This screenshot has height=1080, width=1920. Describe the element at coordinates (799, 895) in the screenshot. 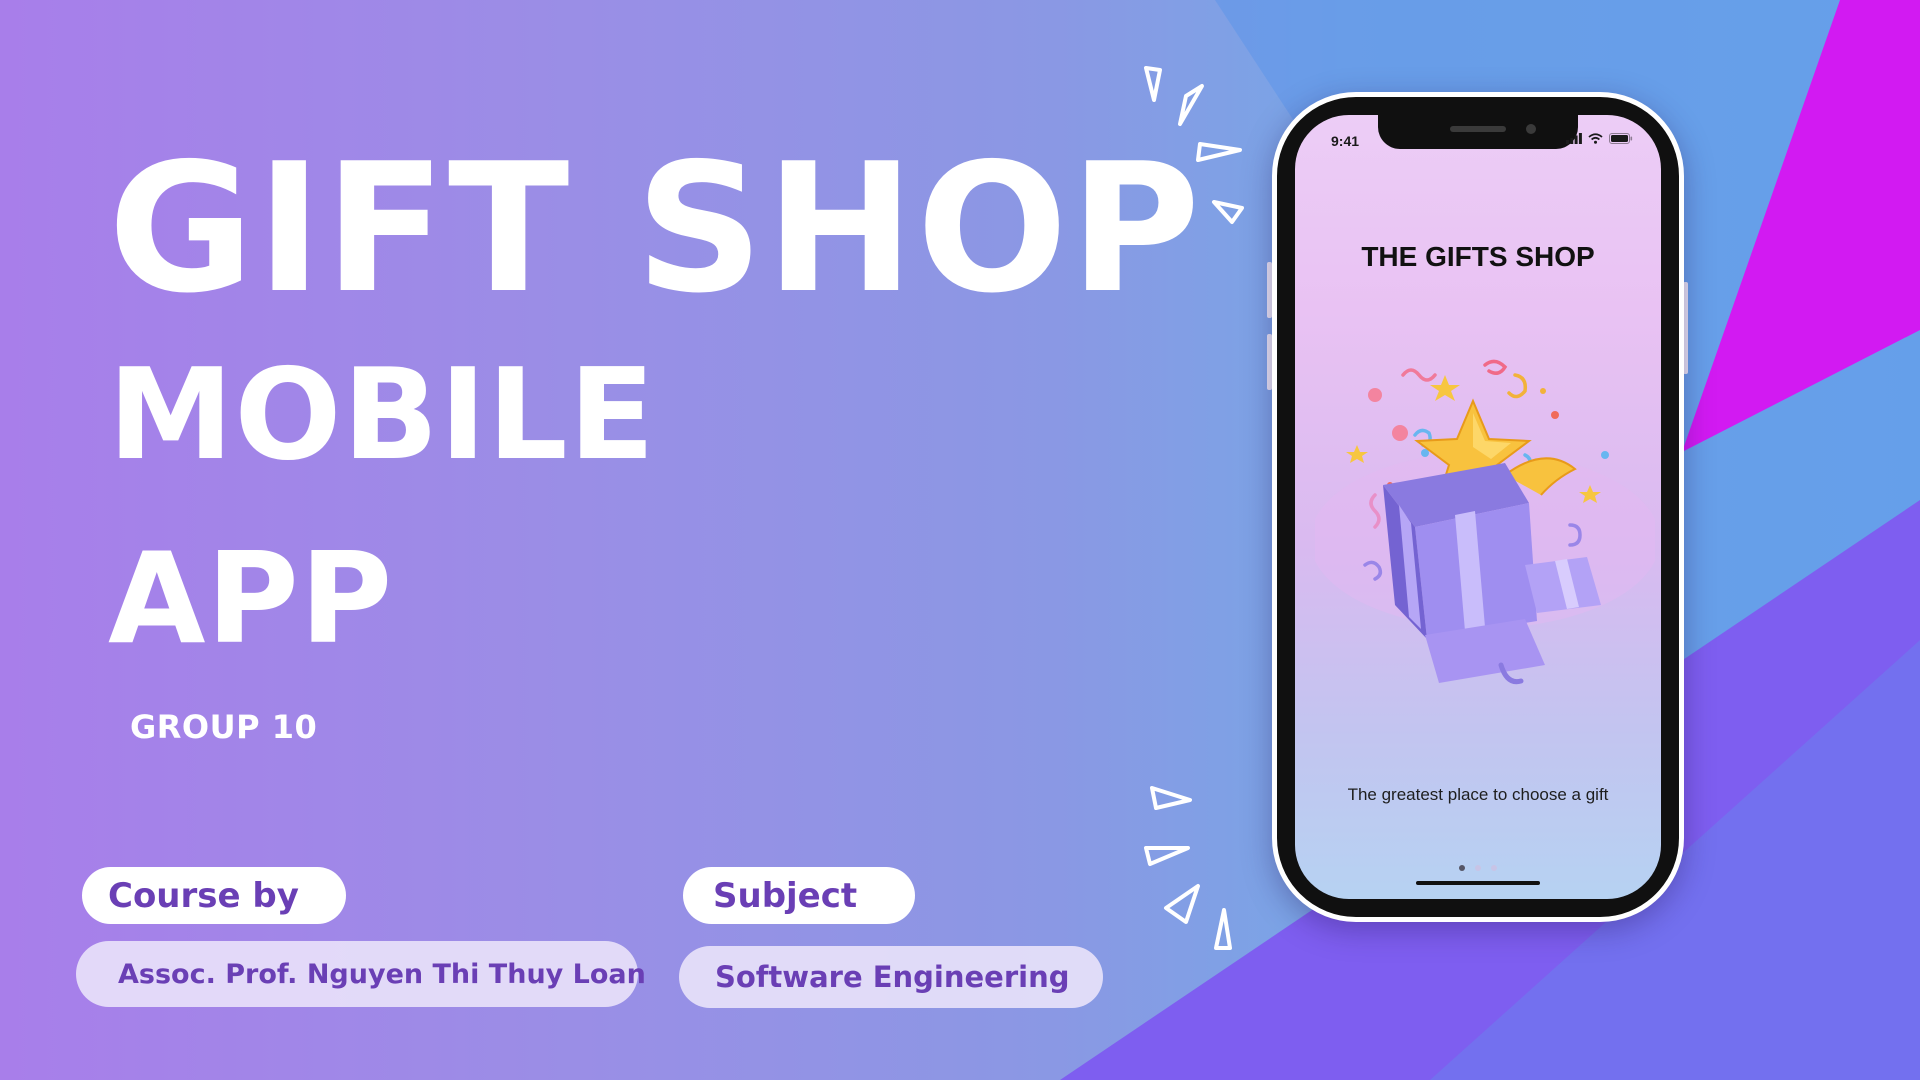

I see `subject-label: Subject` at that location.